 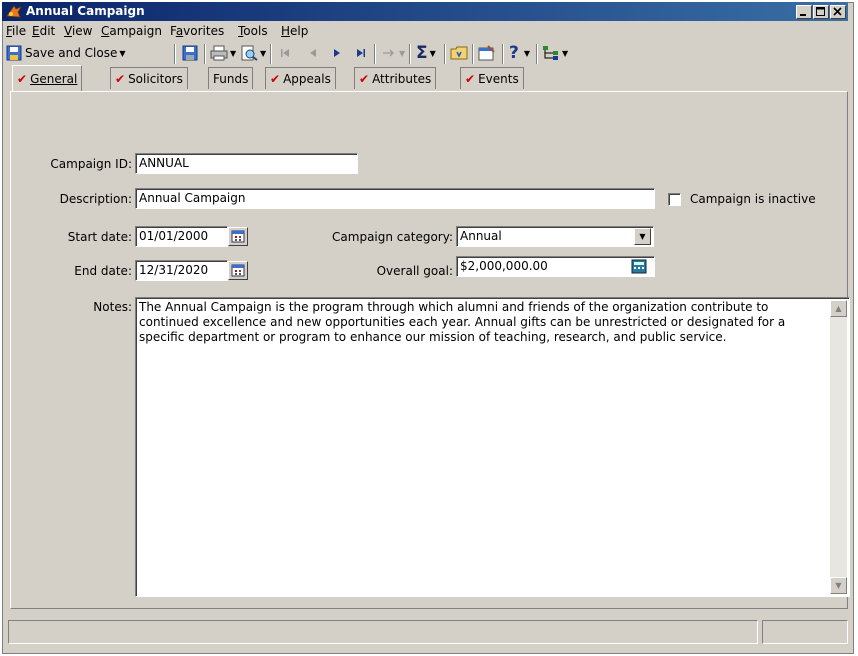 I want to click on folder-icon, so click(x=459, y=53).